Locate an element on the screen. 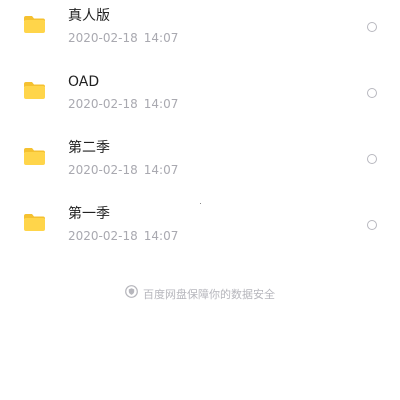  folder-name: 第一季 is located at coordinates (89, 214).